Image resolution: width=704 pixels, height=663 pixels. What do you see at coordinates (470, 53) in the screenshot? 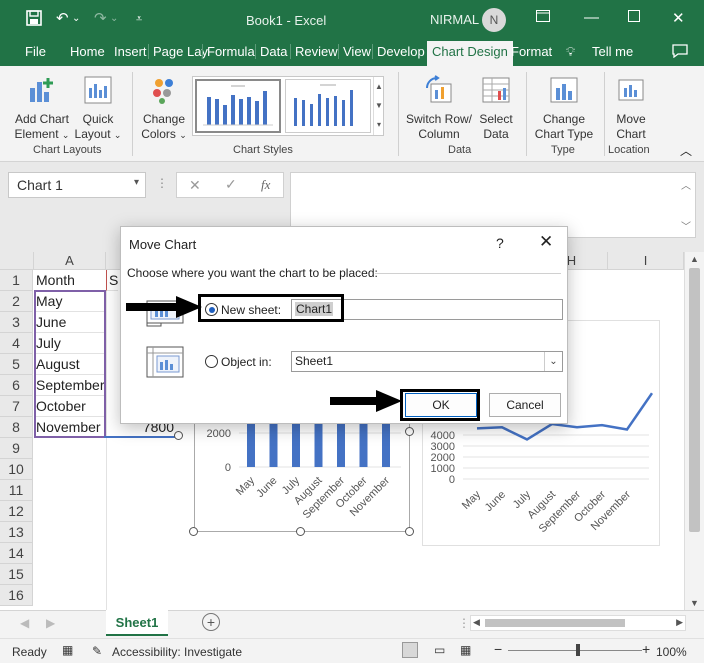
I see `tab-chart-design: Chart Design` at bounding box center [470, 53].